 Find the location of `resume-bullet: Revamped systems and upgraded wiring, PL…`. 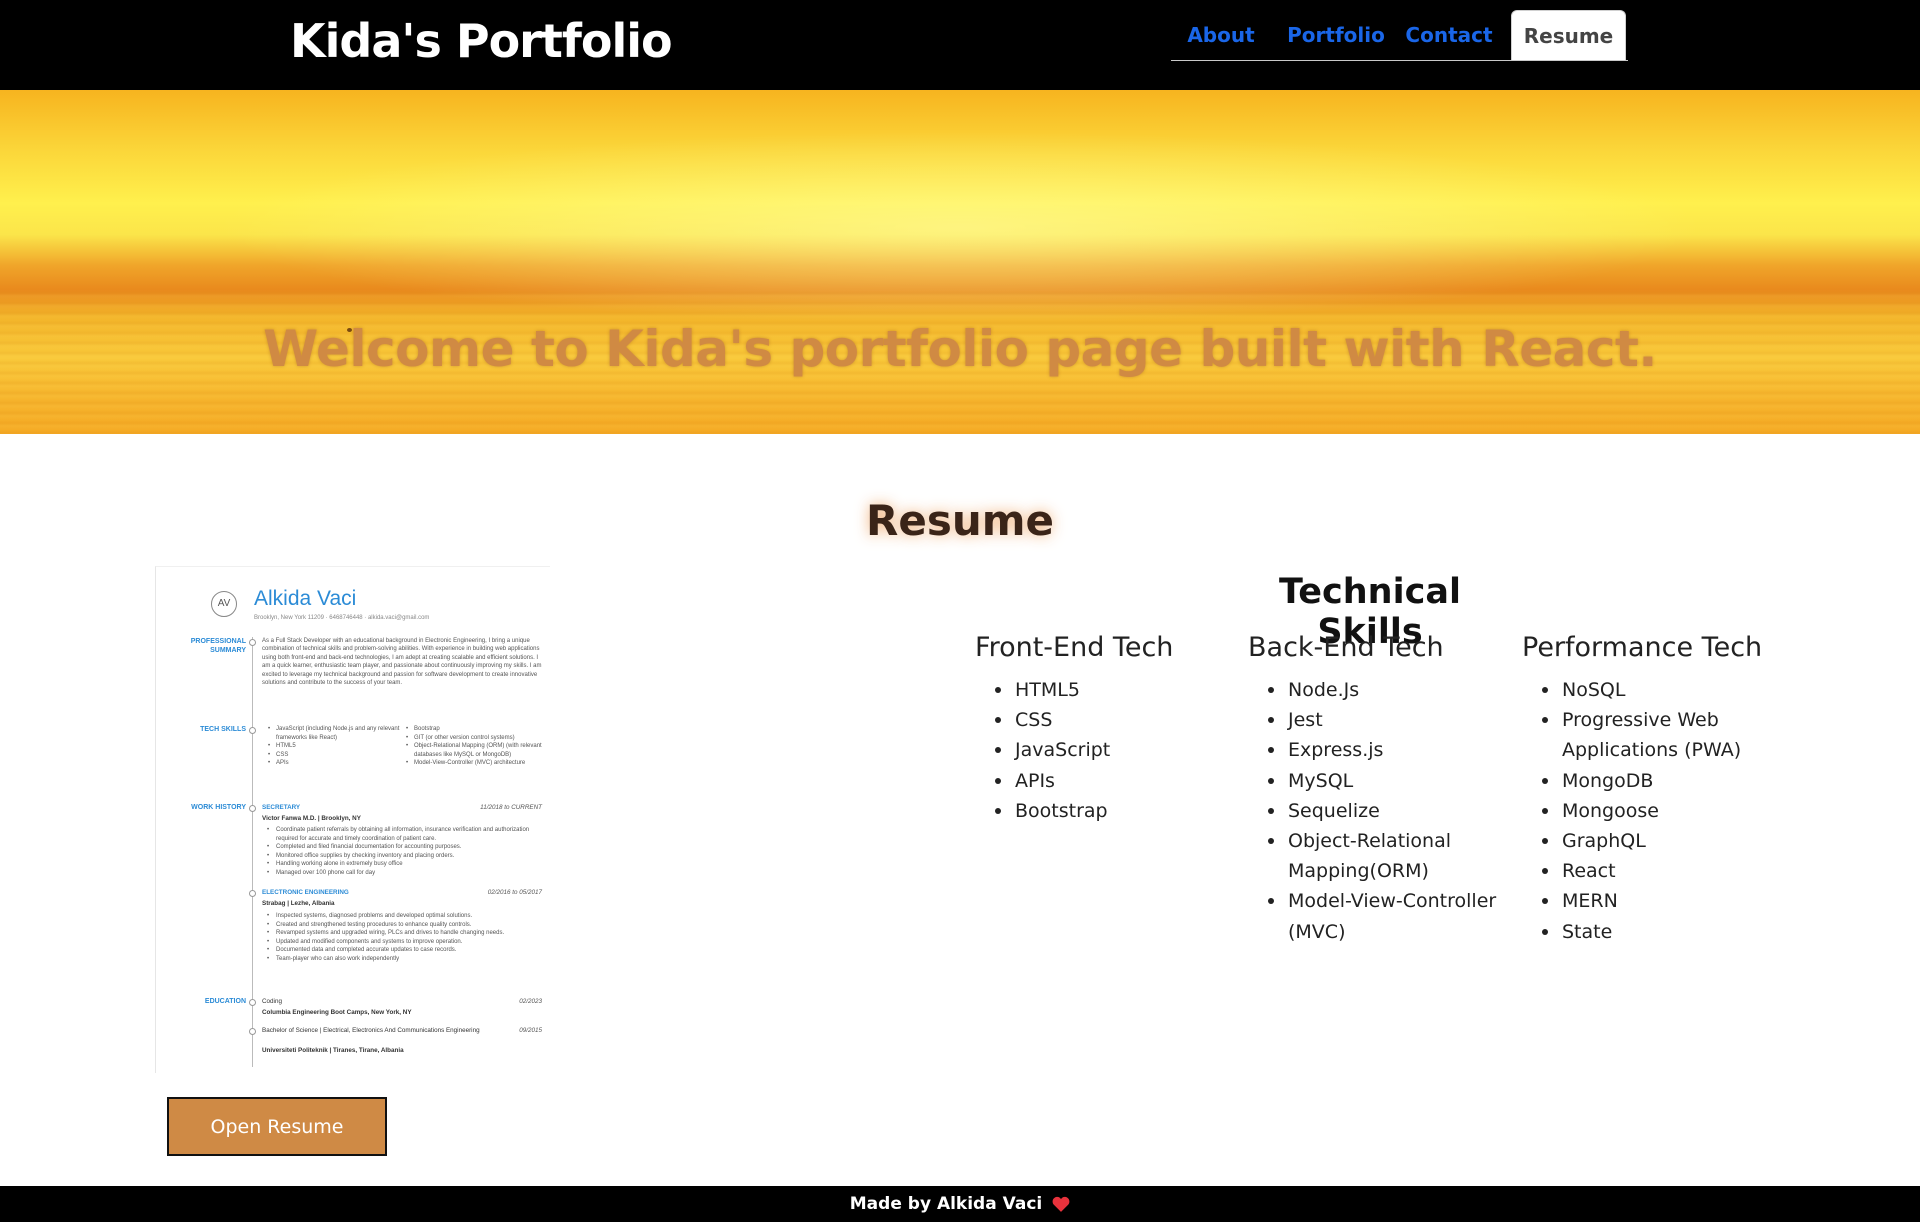

resume-bullet: Revamped systems and upgraded wiring, PL… is located at coordinates (410, 933).